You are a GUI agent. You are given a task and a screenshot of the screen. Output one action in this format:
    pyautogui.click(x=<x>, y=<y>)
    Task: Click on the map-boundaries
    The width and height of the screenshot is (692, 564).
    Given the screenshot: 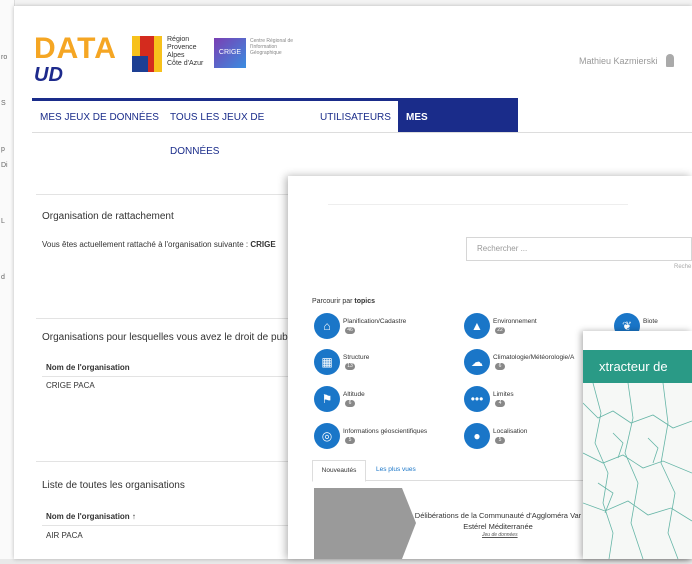 What is the action you would take?
    pyautogui.click(x=637, y=471)
    